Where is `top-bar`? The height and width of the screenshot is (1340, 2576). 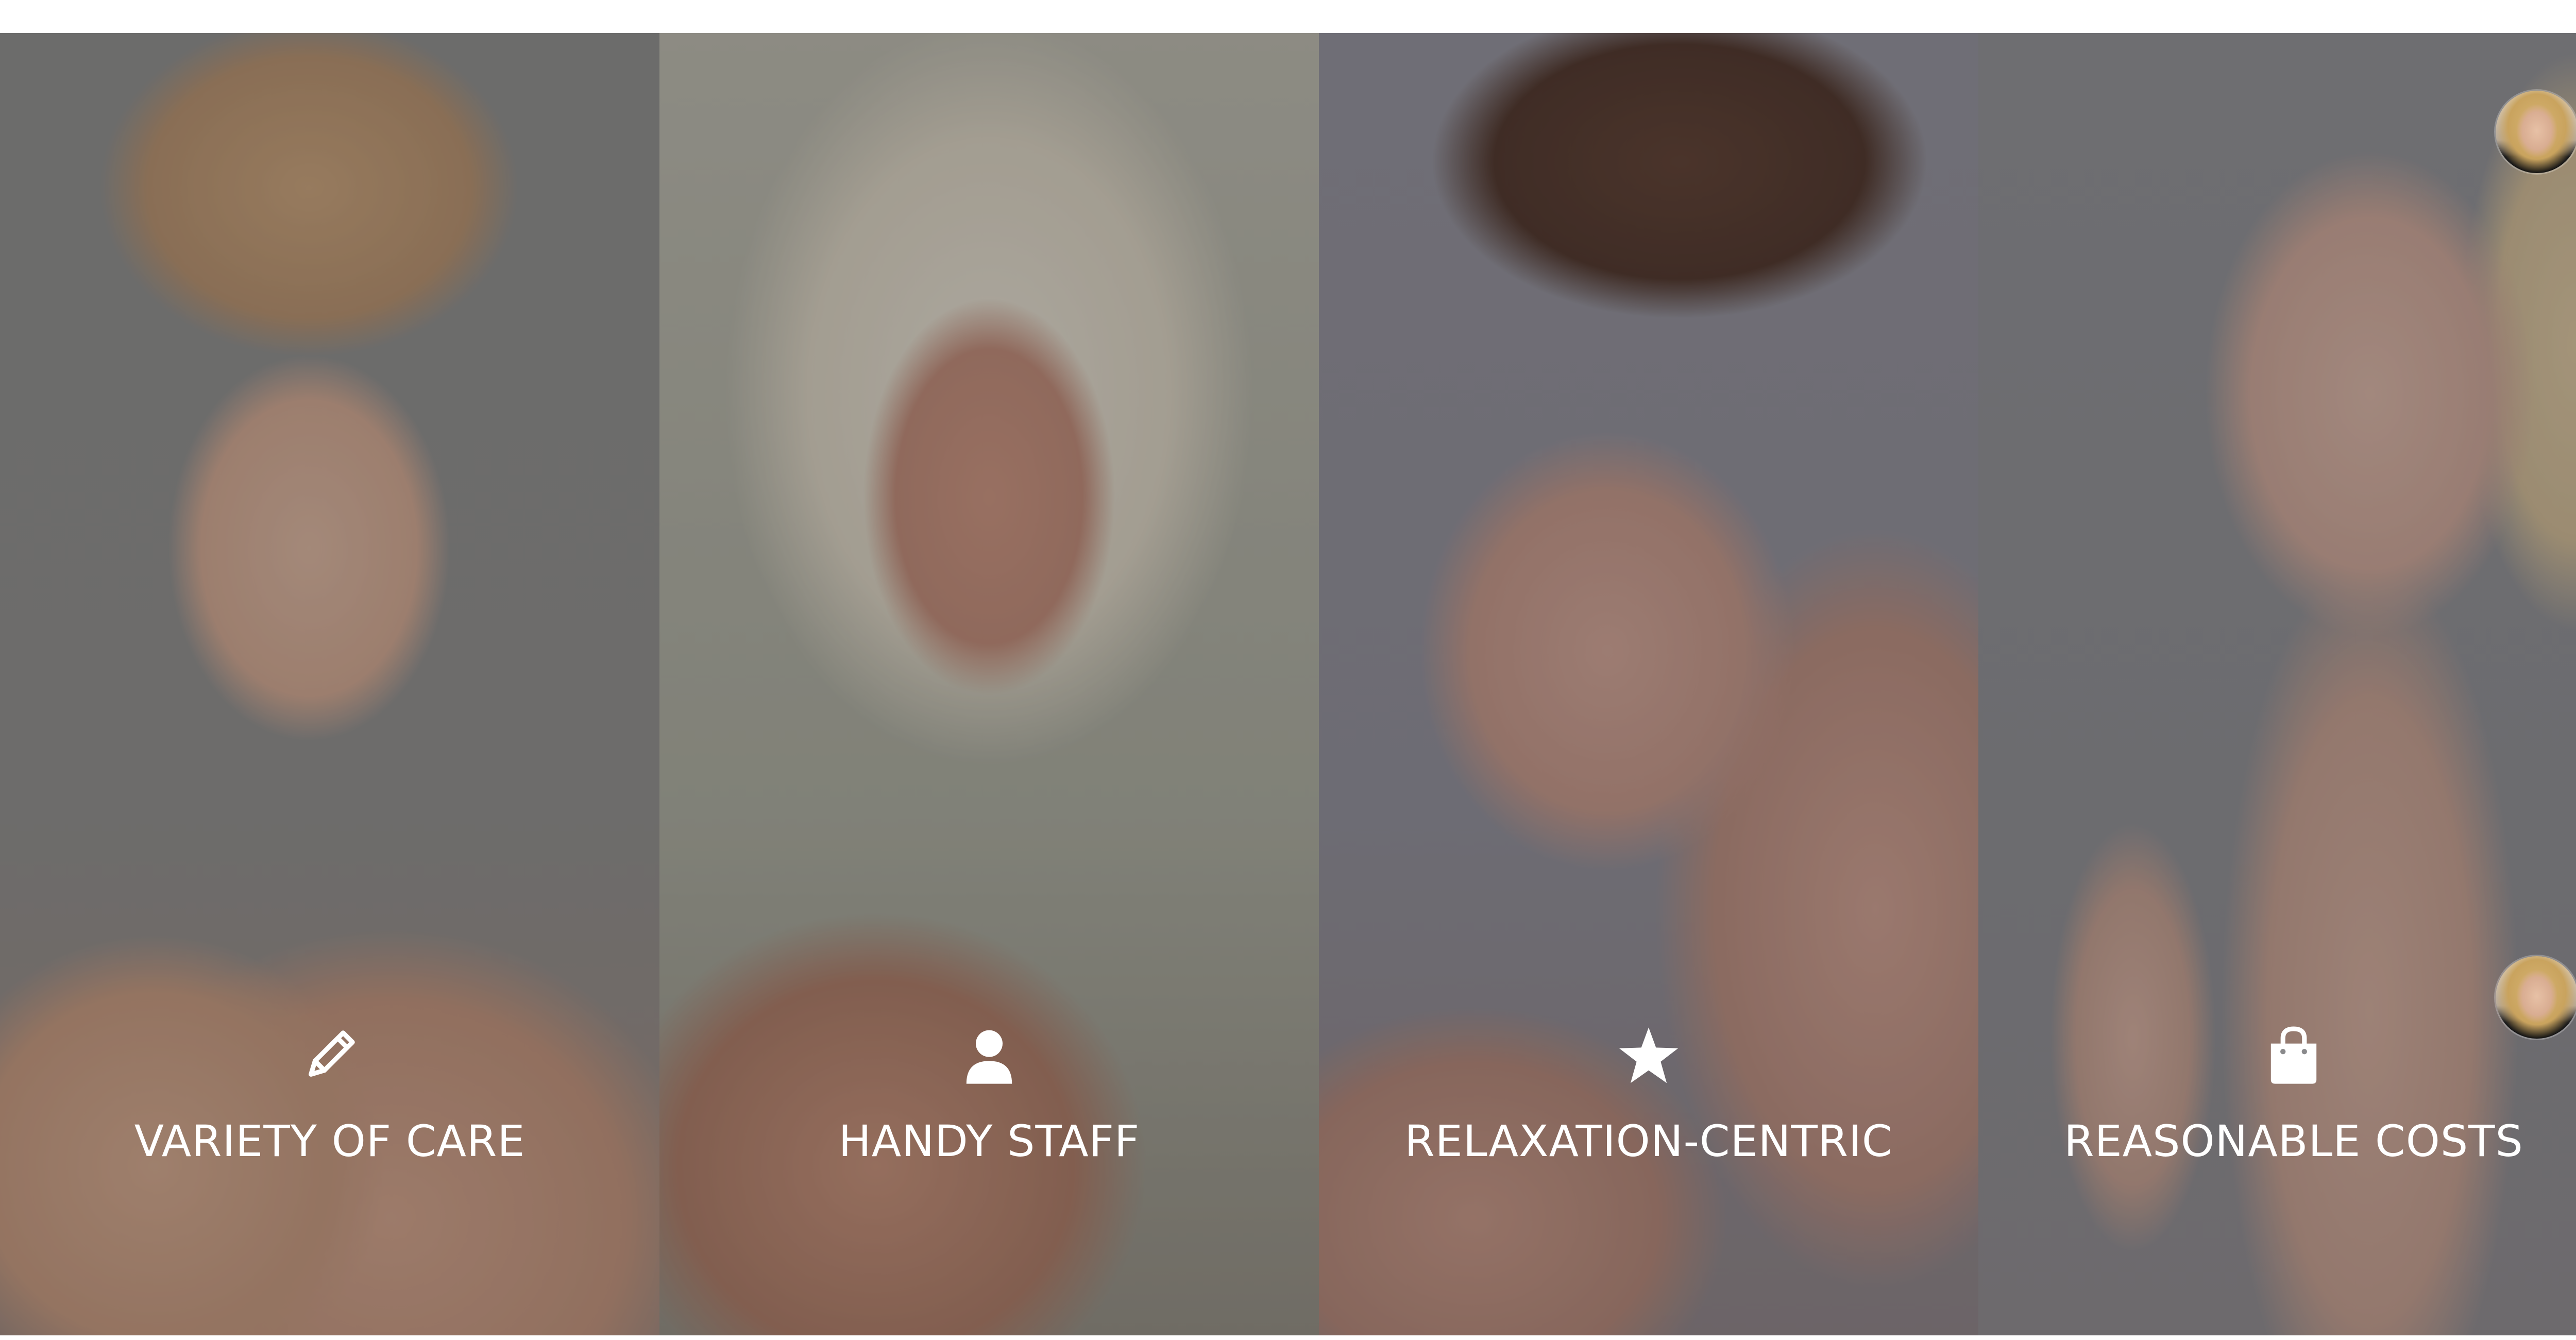 top-bar is located at coordinates (1288, 16).